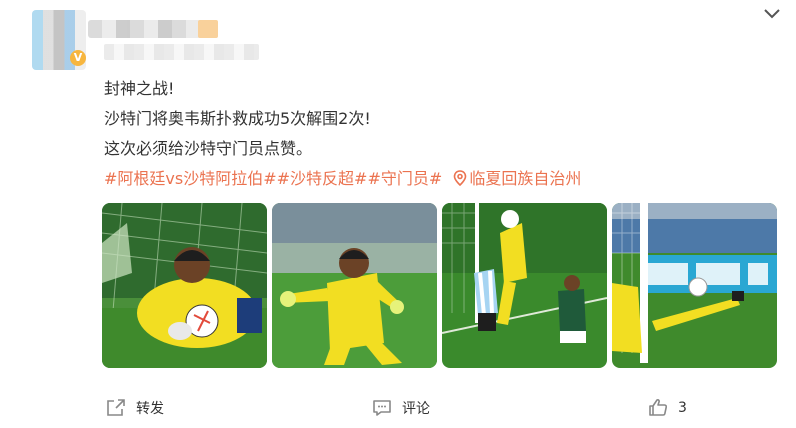 This screenshot has width=796, height=428. I want to click on goalkeeper-save-photo, so click(184, 285).